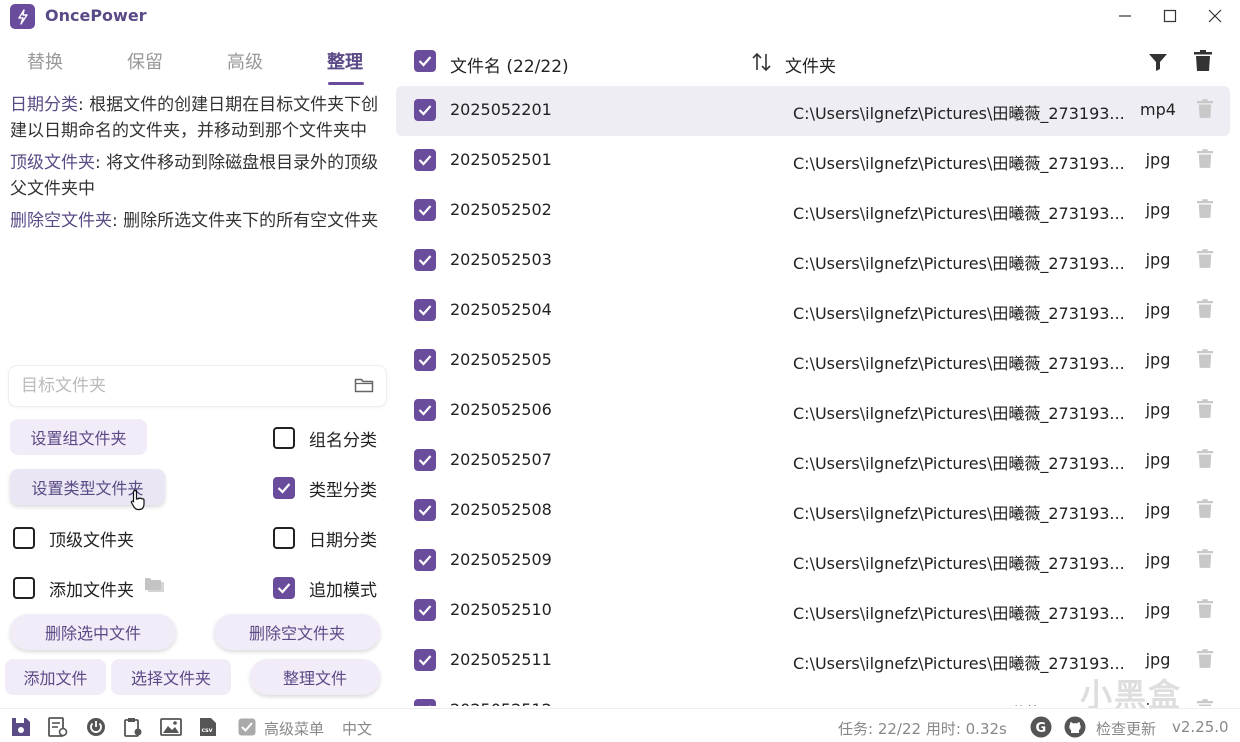  What do you see at coordinates (325, 488) in the screenshot?
I see `type-classify-option: 类型分类` at bounding box center [325, 488].